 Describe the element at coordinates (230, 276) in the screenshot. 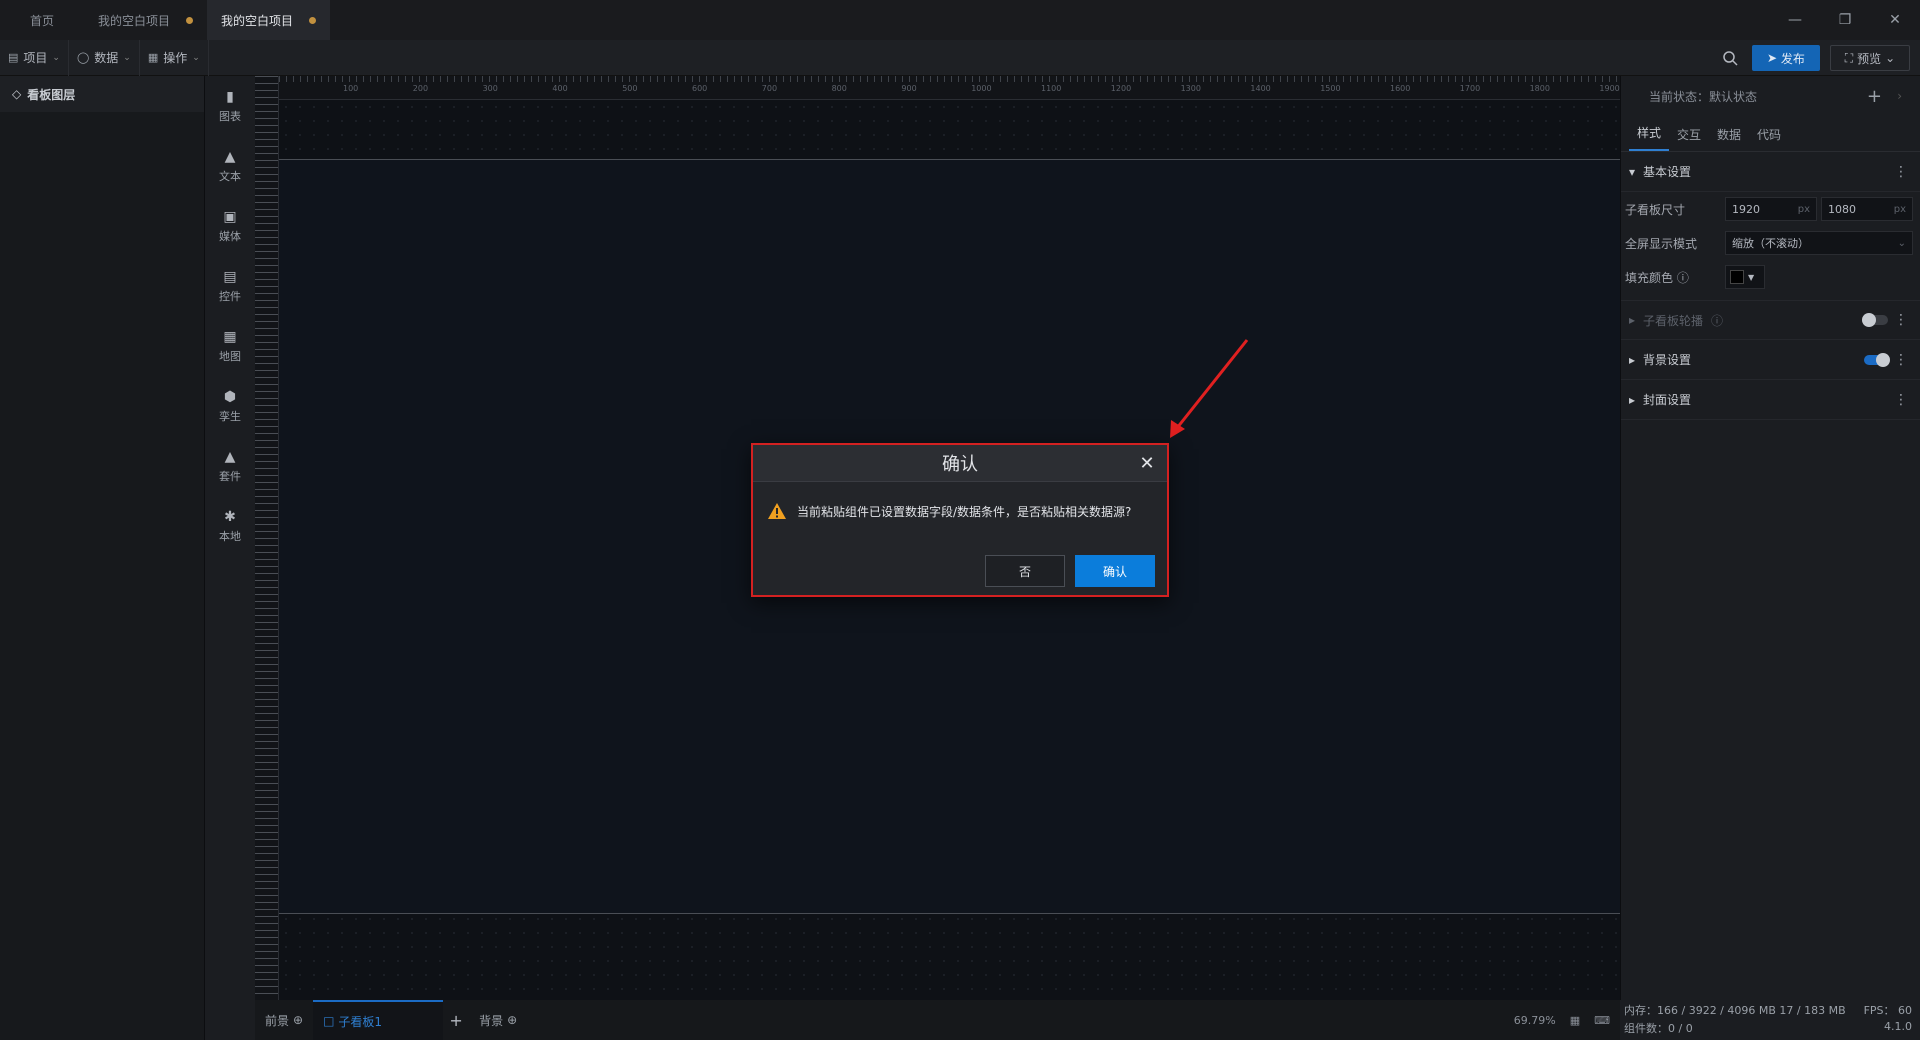

I see `control-icon: ▤` at that location.